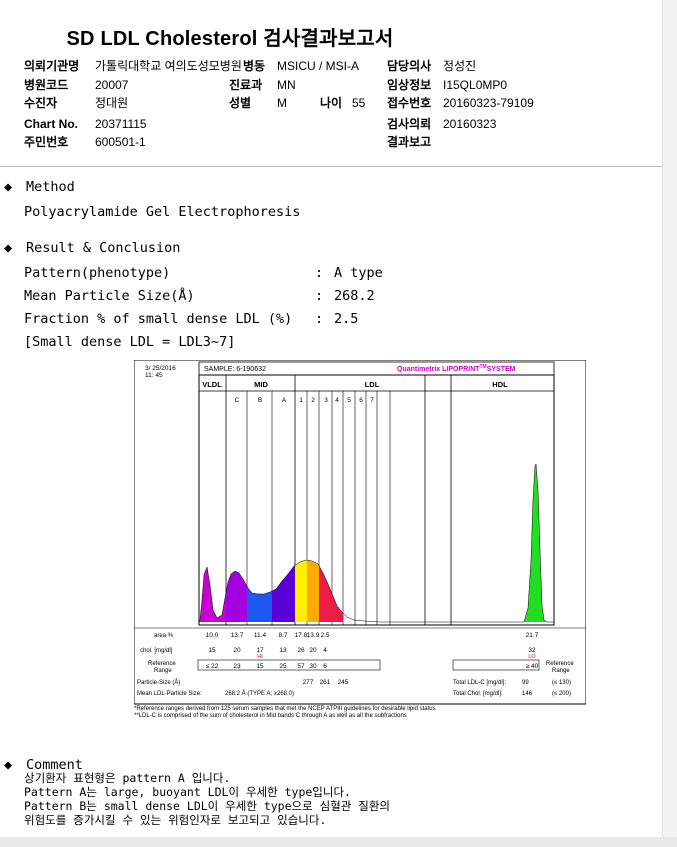  Describe the element at coordinates (343, 682) in the screenshot. I see `particle-size-value: 245` at that location.